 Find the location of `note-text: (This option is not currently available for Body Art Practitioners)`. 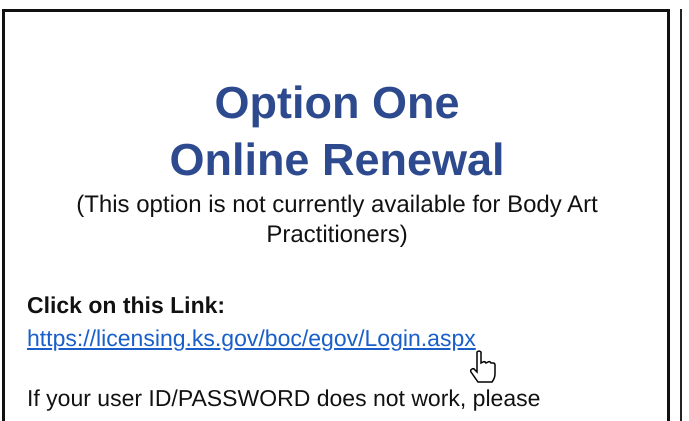

note-text: (This option is not currently available for Body Art Practitioners) is located at coordinates (337, 220).